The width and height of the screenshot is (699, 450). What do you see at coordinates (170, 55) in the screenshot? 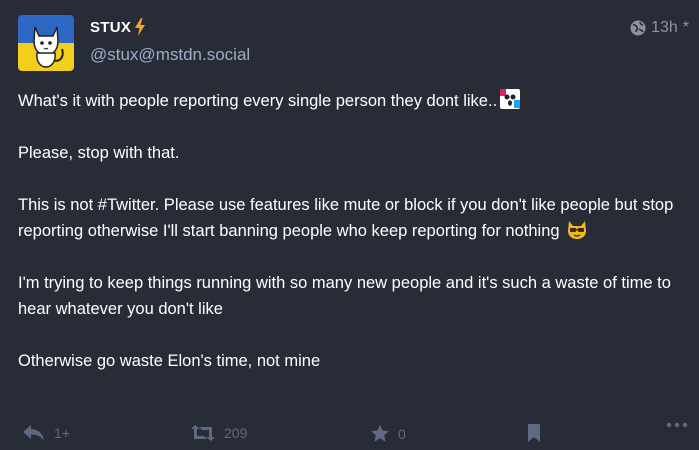
I see `account-handle: @stux@mstdn.social` at bounding box center [170, 55].